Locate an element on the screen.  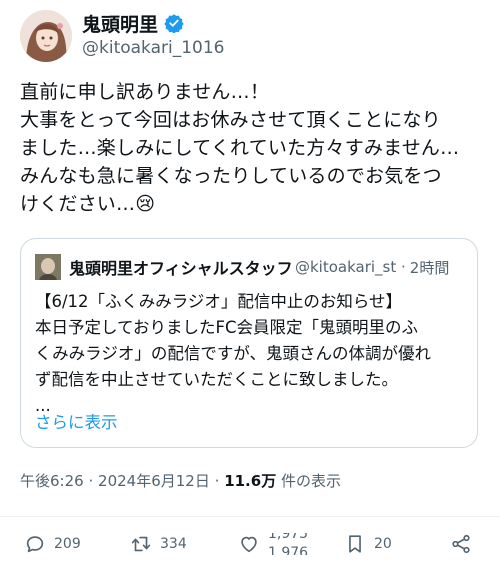
tweet-line: けください…😢 is located at coordinates (88, 204).